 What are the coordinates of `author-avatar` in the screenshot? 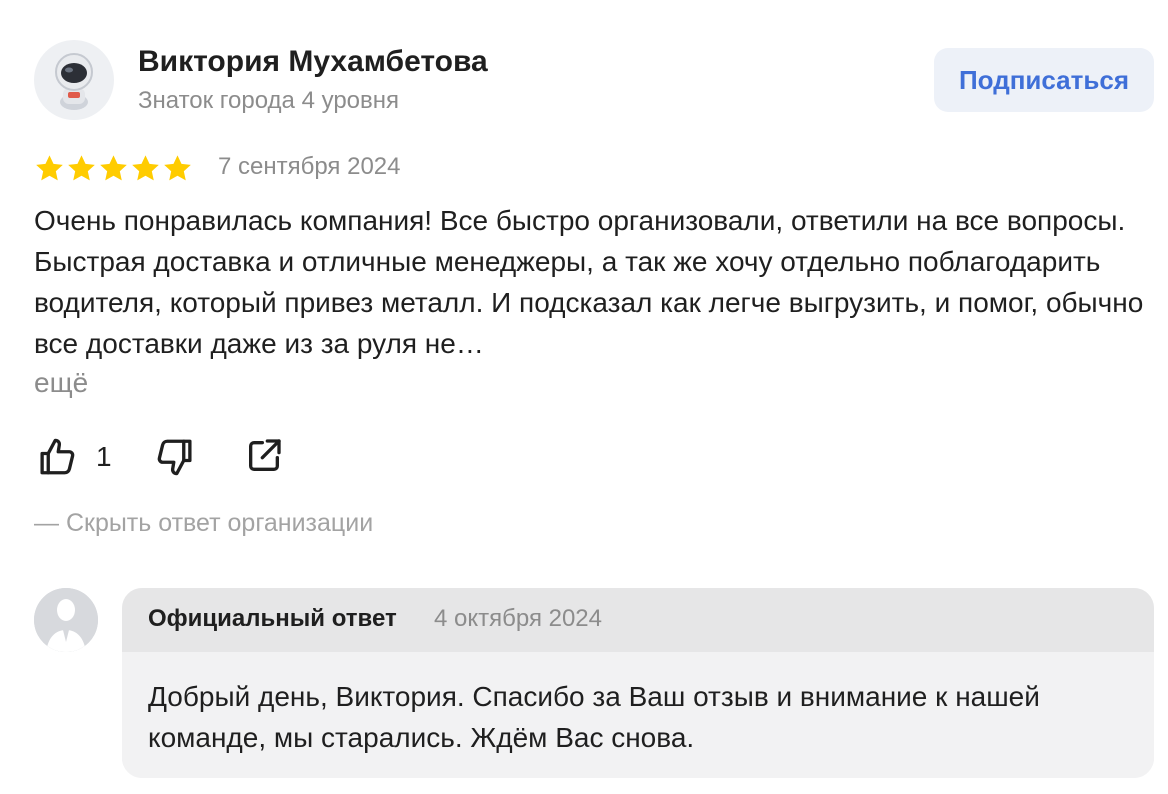 It's located at (74, 80).